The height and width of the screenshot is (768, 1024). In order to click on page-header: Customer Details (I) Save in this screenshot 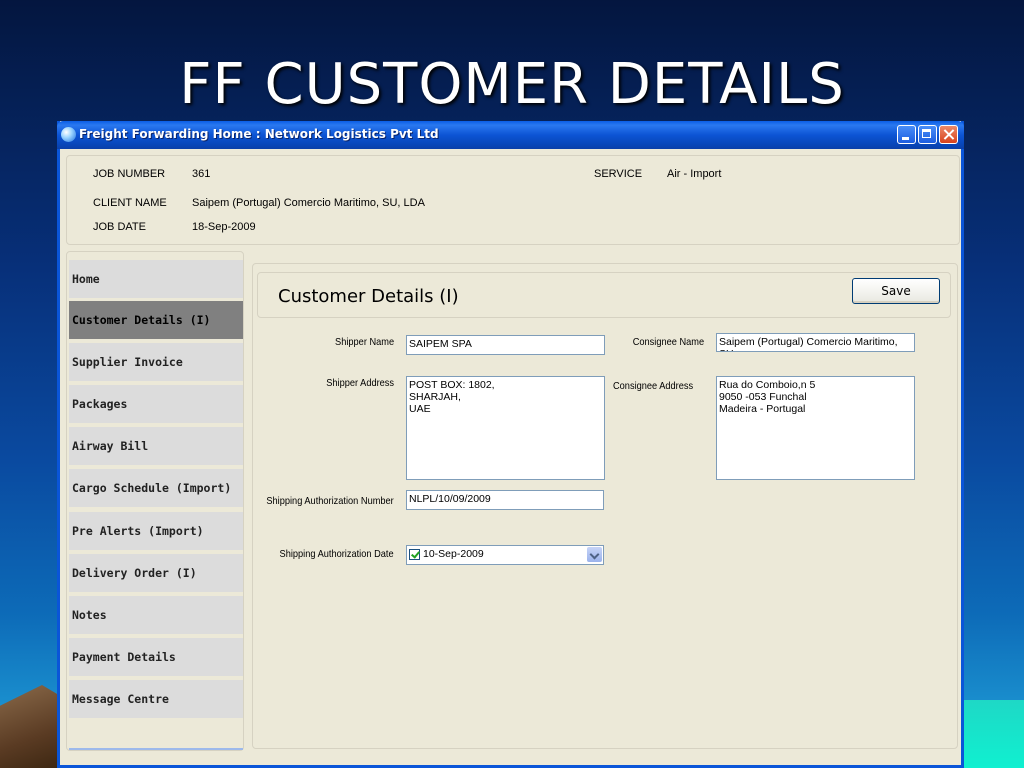, I will do `click(604, 295)`.